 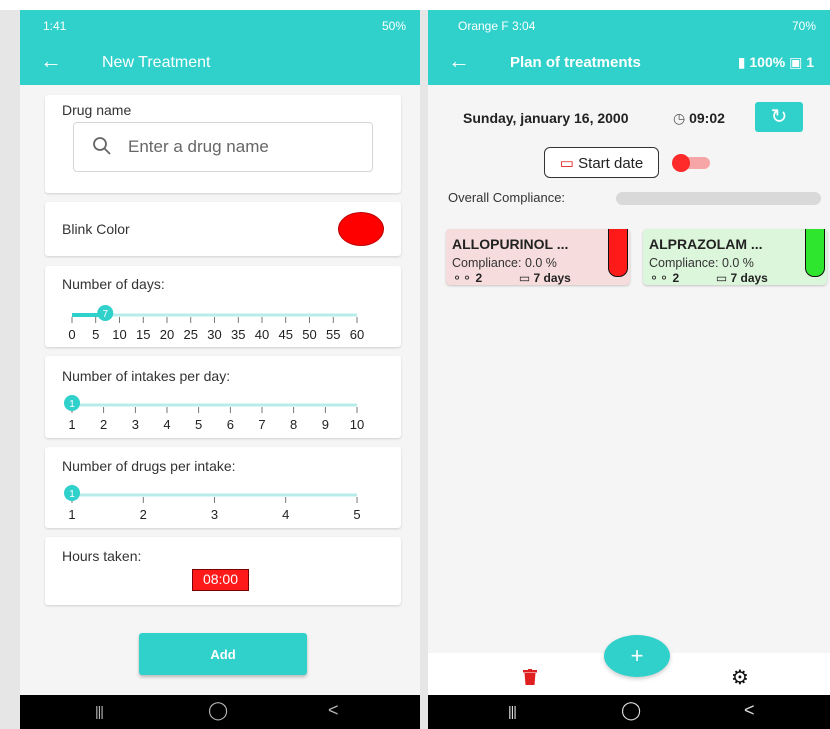 What do you see at coordinates (681, 163) in the screenshot?
I see `toggle-knob` at bounding box center [681, 163].